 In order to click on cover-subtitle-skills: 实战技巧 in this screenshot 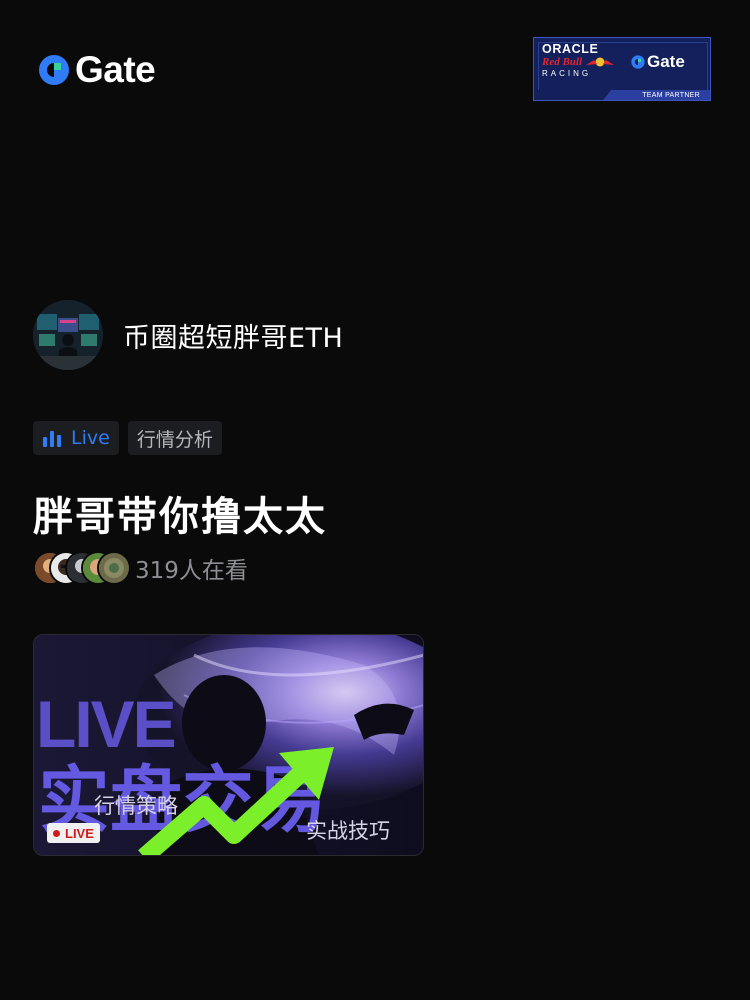, I will do `click(348, 831)`.